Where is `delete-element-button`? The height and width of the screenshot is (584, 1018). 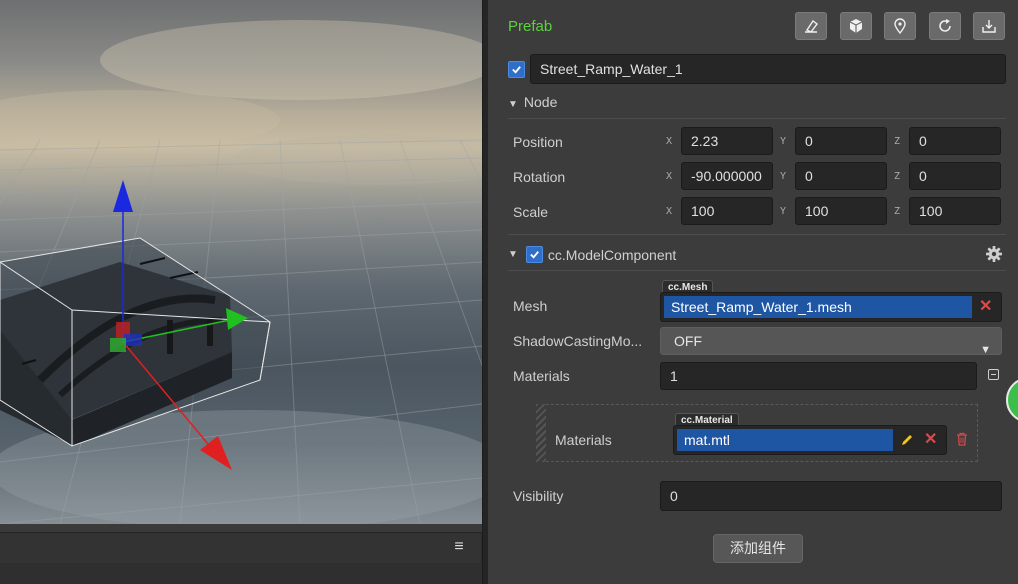 delete-element-button is located at coordinates (962, 439).